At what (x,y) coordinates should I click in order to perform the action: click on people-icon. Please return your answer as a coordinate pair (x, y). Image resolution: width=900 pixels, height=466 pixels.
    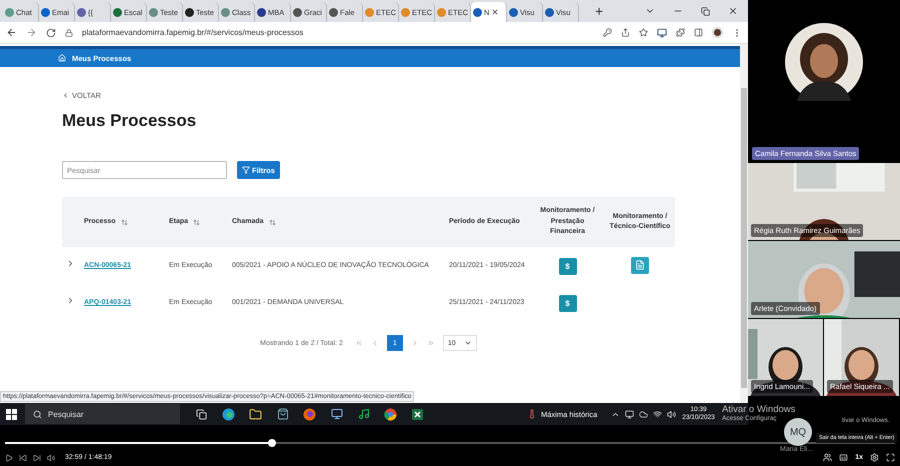
    Looking at the image, I should click on (827, 457).